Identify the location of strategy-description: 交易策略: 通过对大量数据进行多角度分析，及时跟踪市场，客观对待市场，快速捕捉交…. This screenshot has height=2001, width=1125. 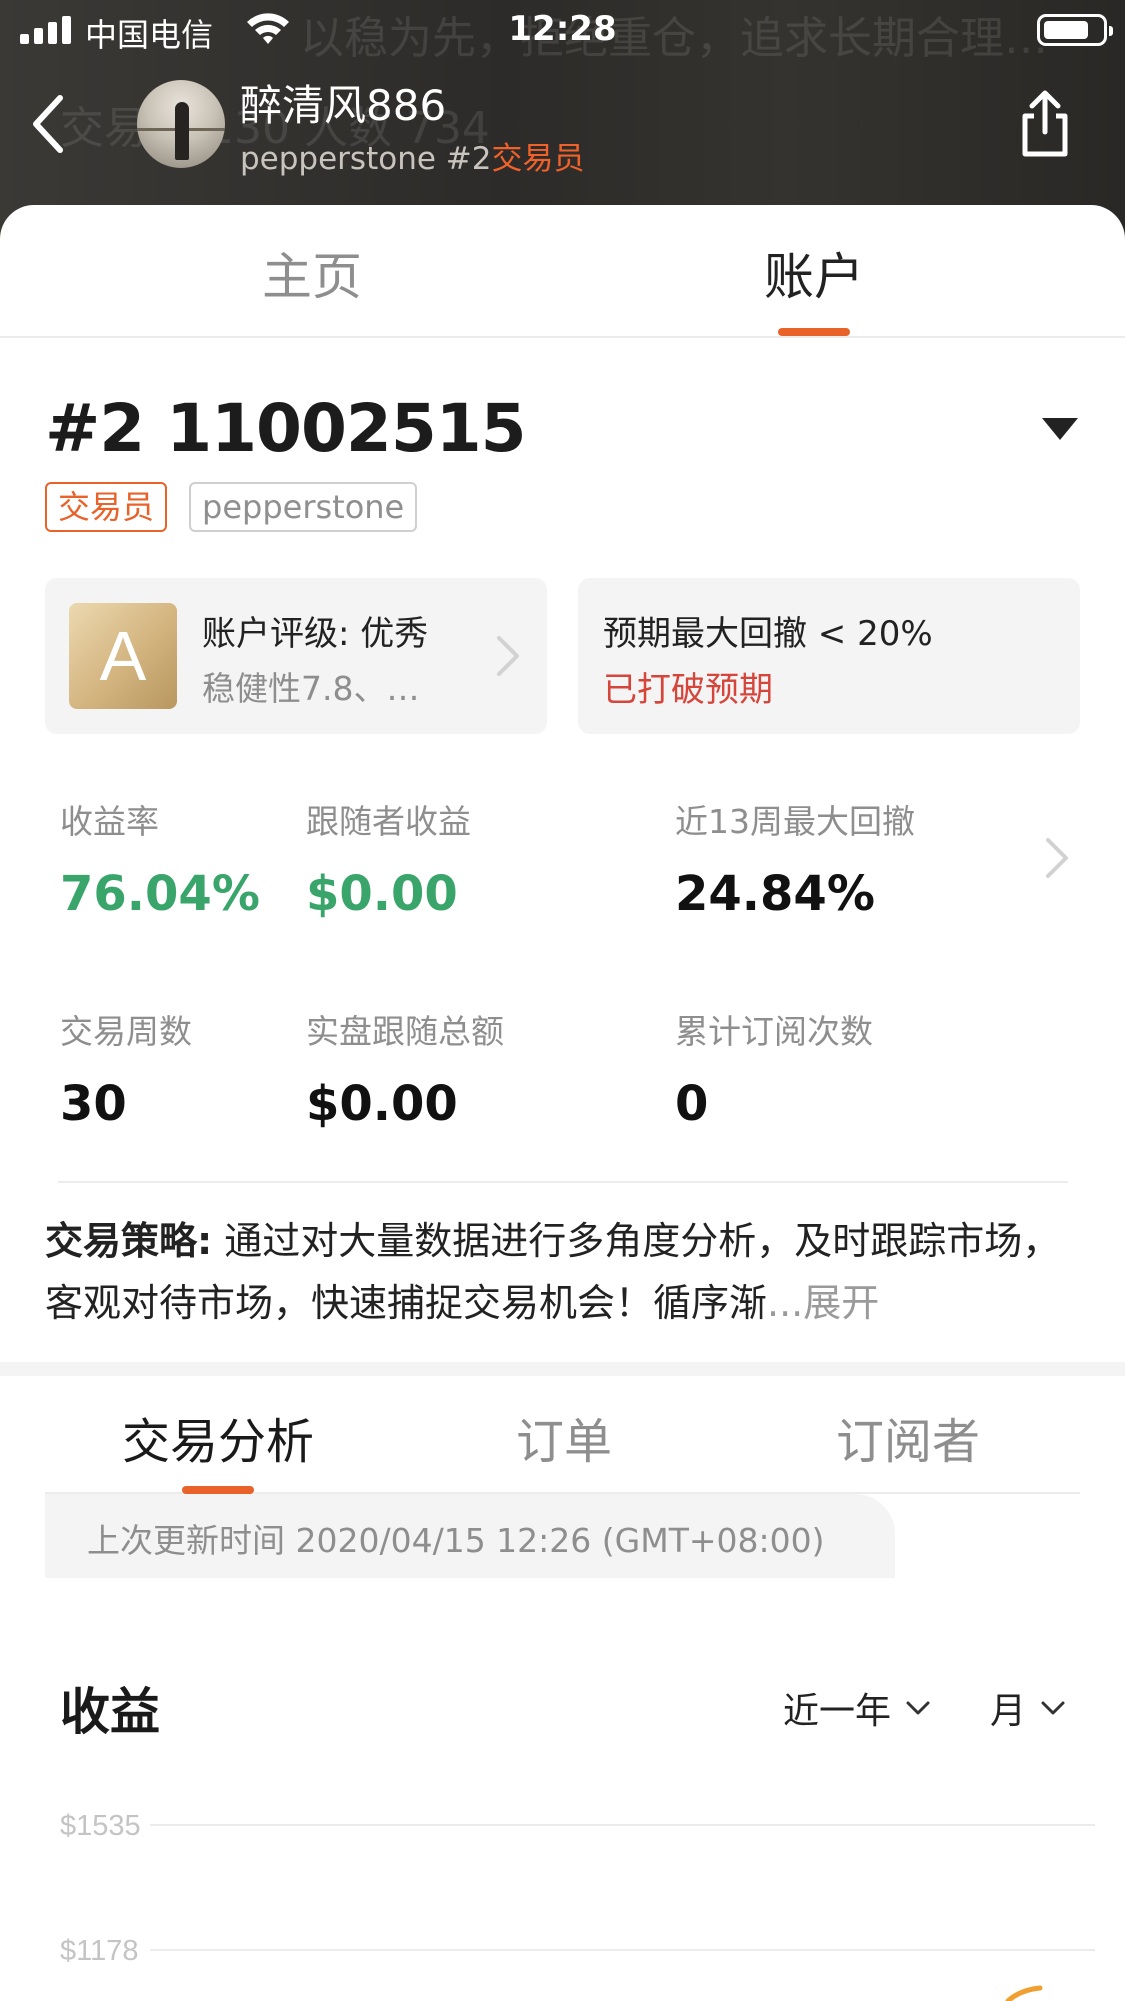
(565, 1272).